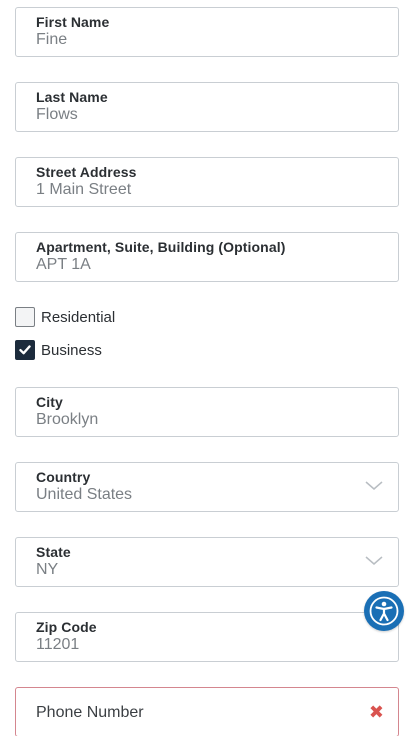 The width and height of the screenshot is (414, 736). I want to click on phone-number-field: Phone Number ✖, so click(207, 711).